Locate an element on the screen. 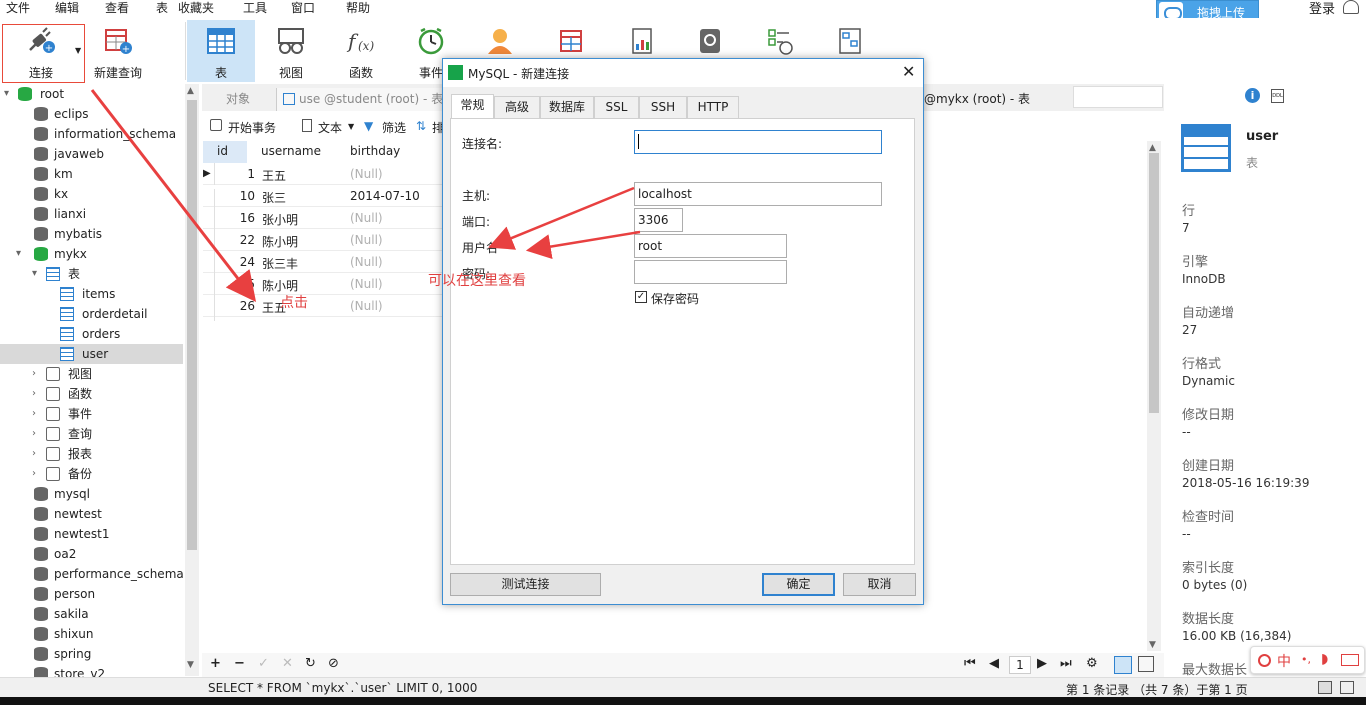 This screenshot has width=1366, height=705. tree-item-db: oa2 is located at coordinates (91, 554).